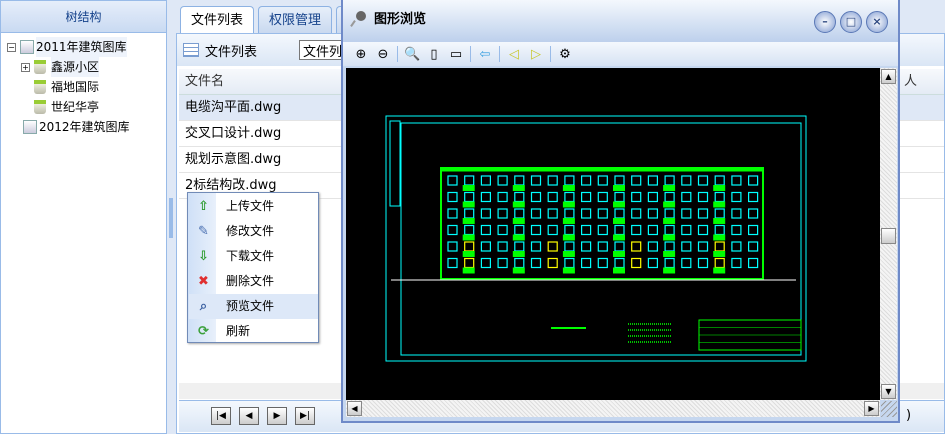 The height and width of the screenshot is (434, 945). I want to click on zoom-window-icon: 🔍, so click(412, 54).